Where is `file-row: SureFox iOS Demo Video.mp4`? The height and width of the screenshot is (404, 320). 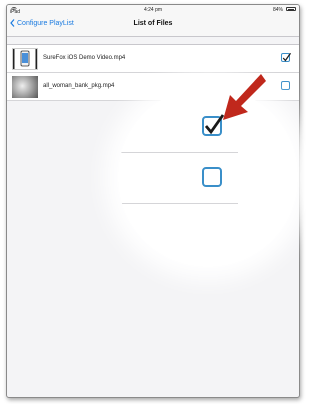 file-row: SureFox iOS Demo Video.mp4 is located at coordinates (153, 59).